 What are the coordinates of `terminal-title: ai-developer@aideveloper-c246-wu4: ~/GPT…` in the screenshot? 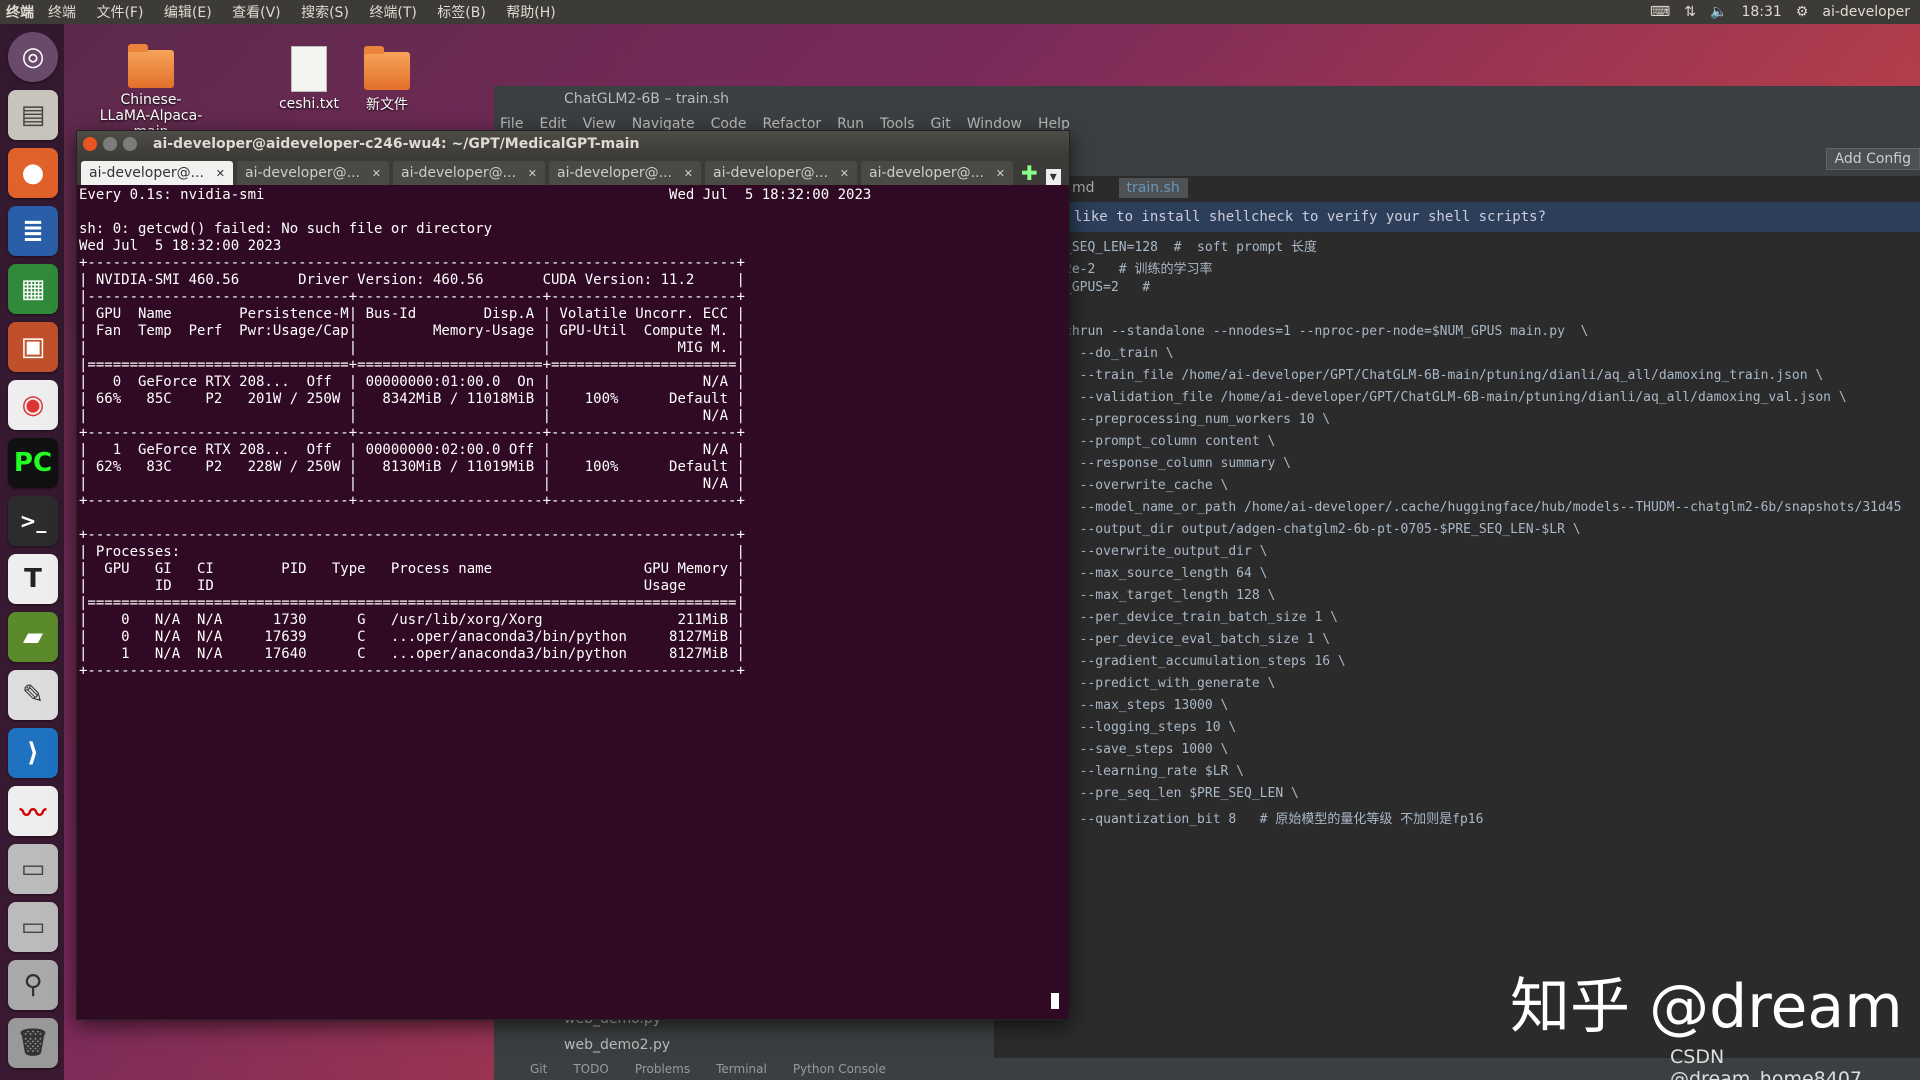 It's located at (396, 144).